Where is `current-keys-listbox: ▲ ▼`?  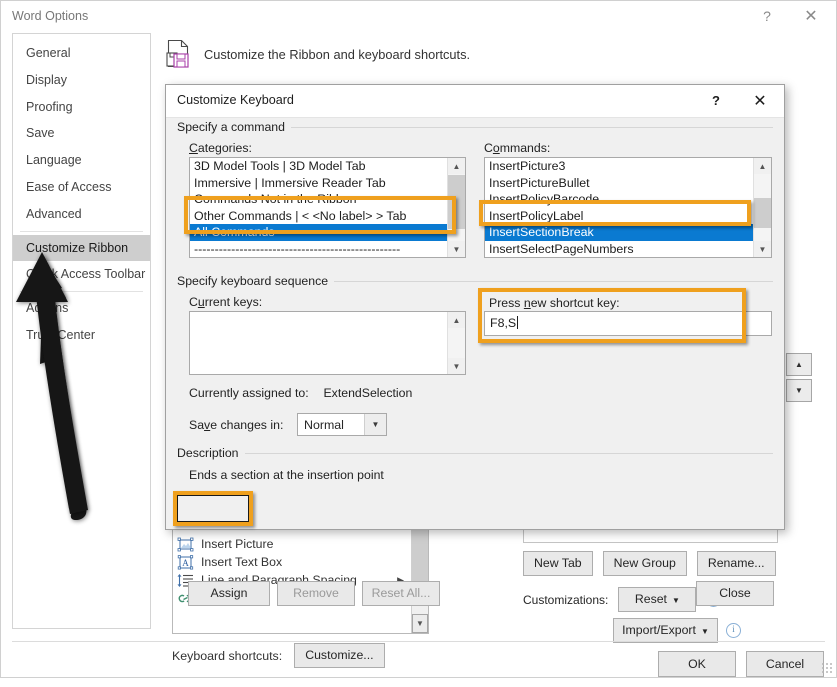
current-keys-listbox: ▲ ▼ is located at coordinates (327, 343).